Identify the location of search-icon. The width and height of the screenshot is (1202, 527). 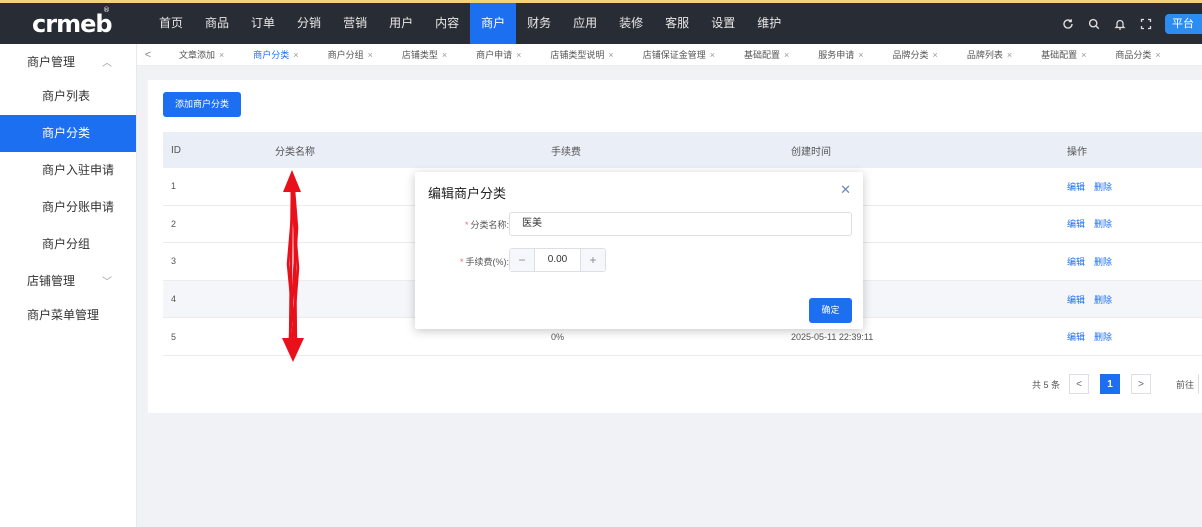
(1094, 23).